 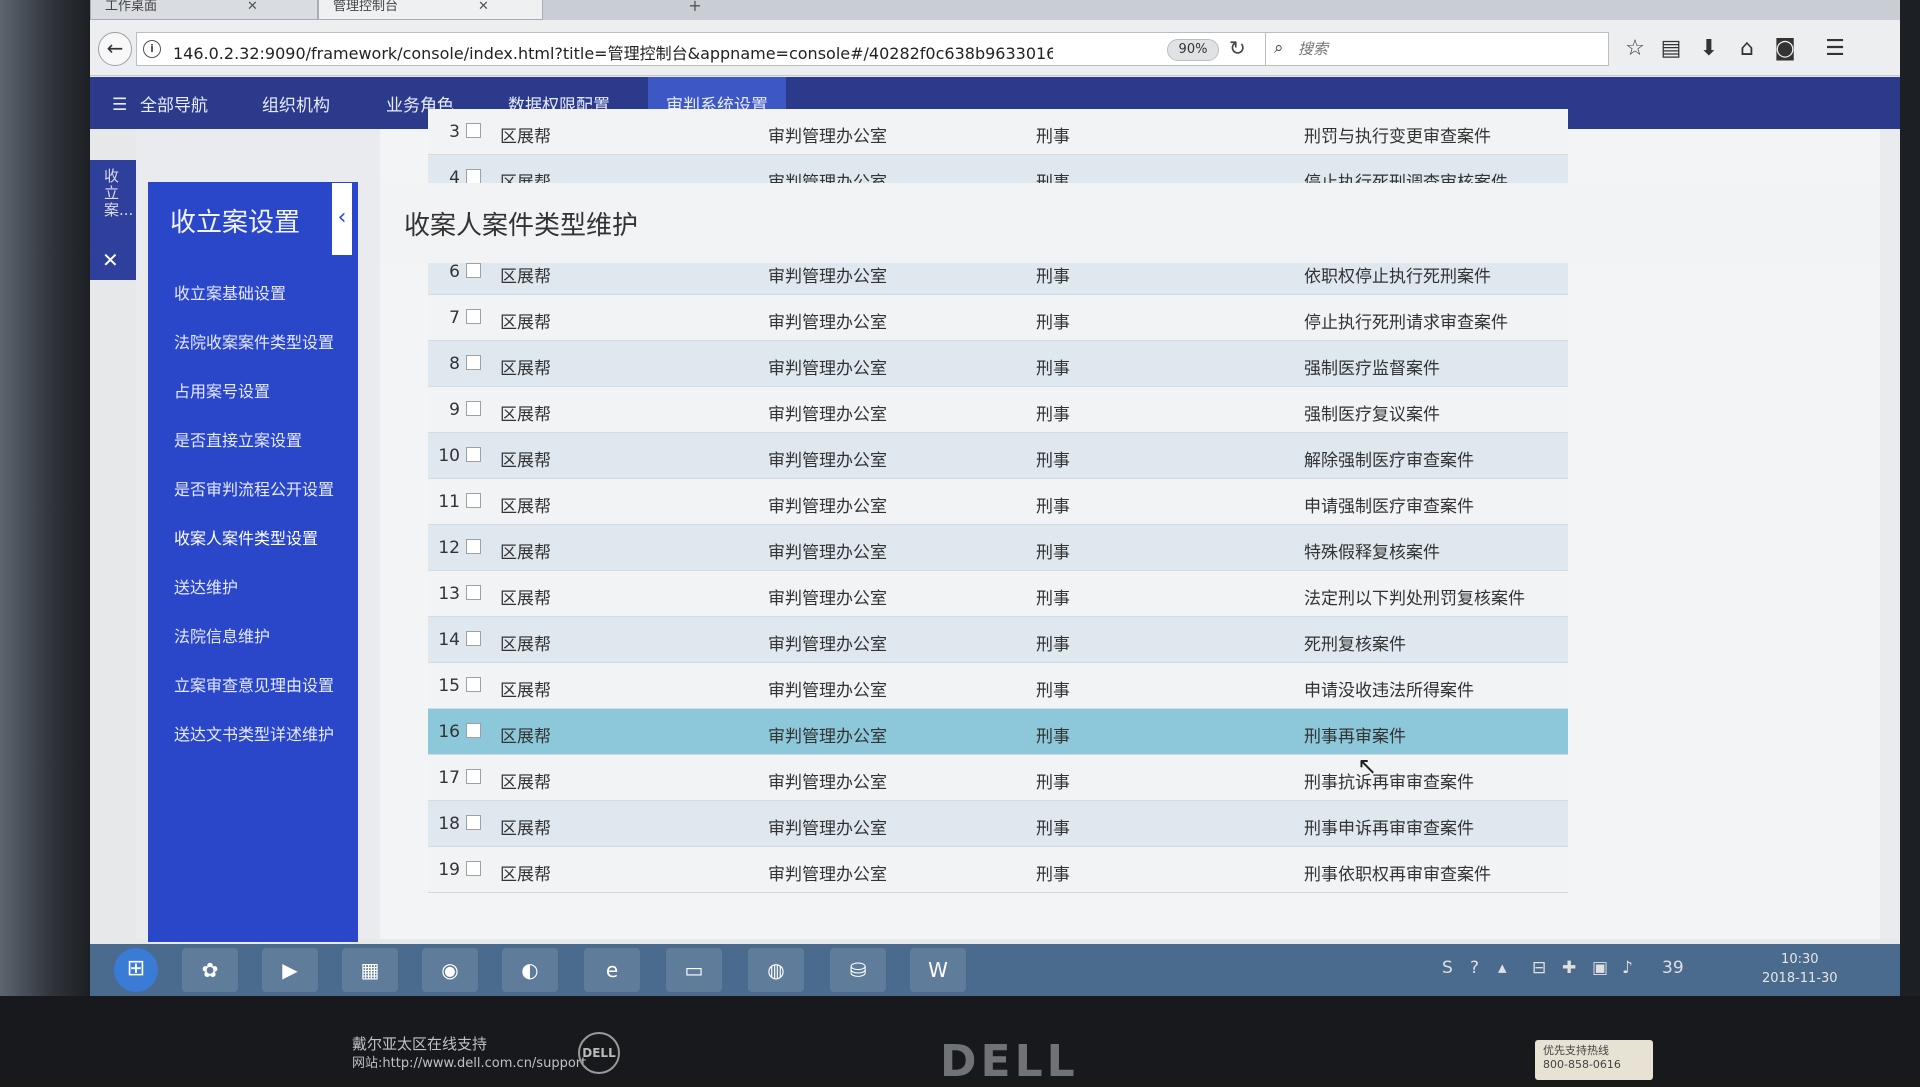 What do you see at coordinates (998, 686) in the screenshot?
I see `table-row: 15 区展帮 审判管理办公室 刑事 申请没收违法所得案件` at bounding box center [998, 686].